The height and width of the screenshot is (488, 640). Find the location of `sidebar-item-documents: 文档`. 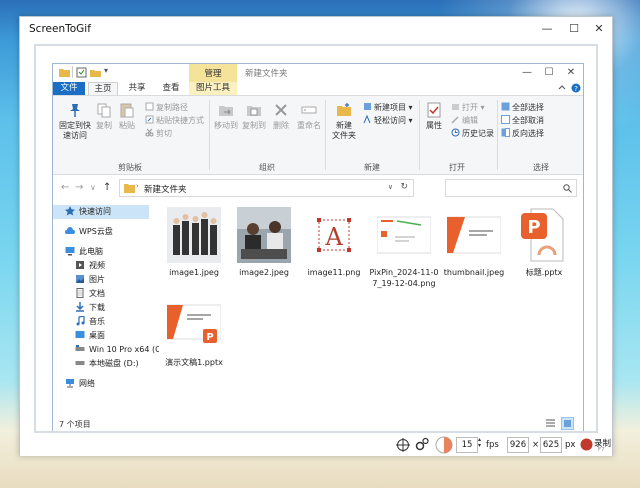

sidebar-item-documents: 文档 is located at coordinates (90, 294).